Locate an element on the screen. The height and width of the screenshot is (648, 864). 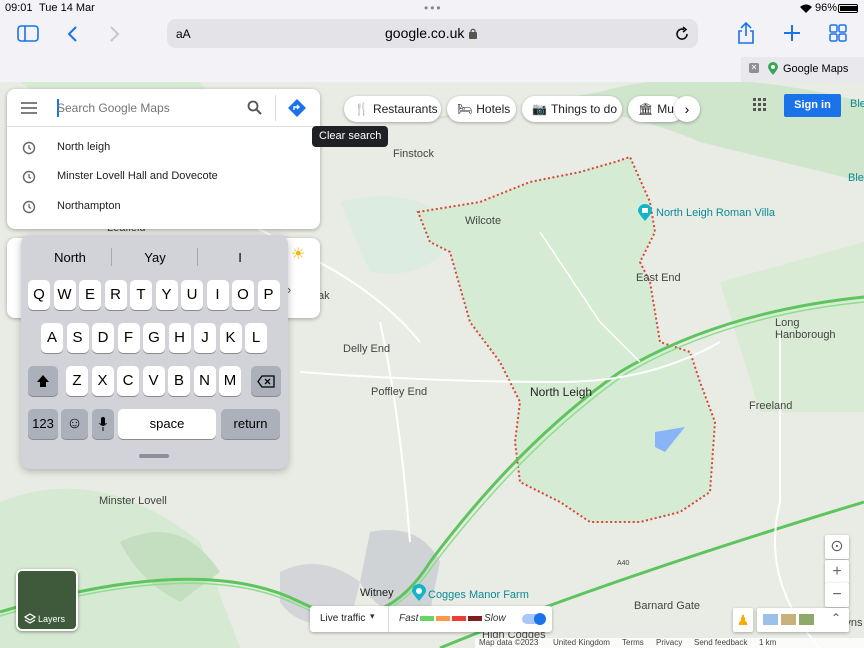
map-label-finstock: Finstock is located at coordinates (413, 154).